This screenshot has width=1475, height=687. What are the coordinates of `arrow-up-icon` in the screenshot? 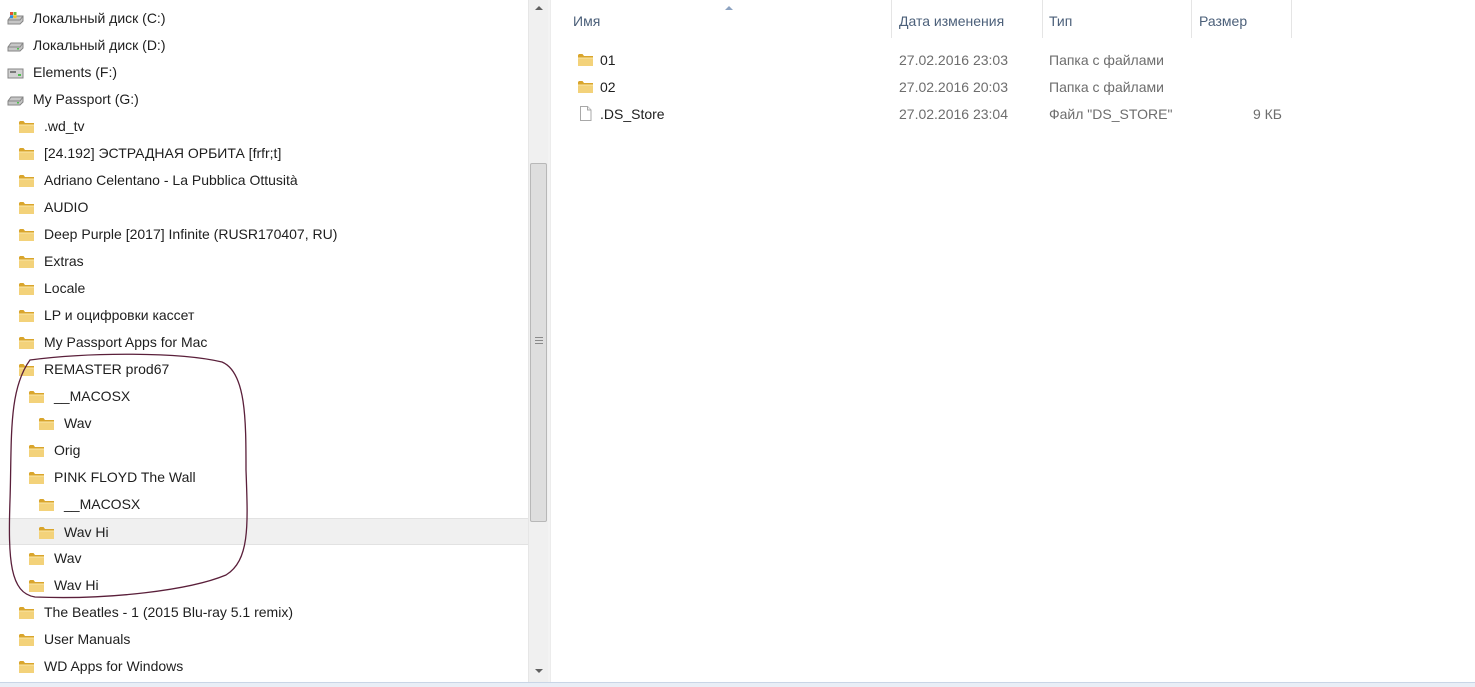 It's located at (539, 8).